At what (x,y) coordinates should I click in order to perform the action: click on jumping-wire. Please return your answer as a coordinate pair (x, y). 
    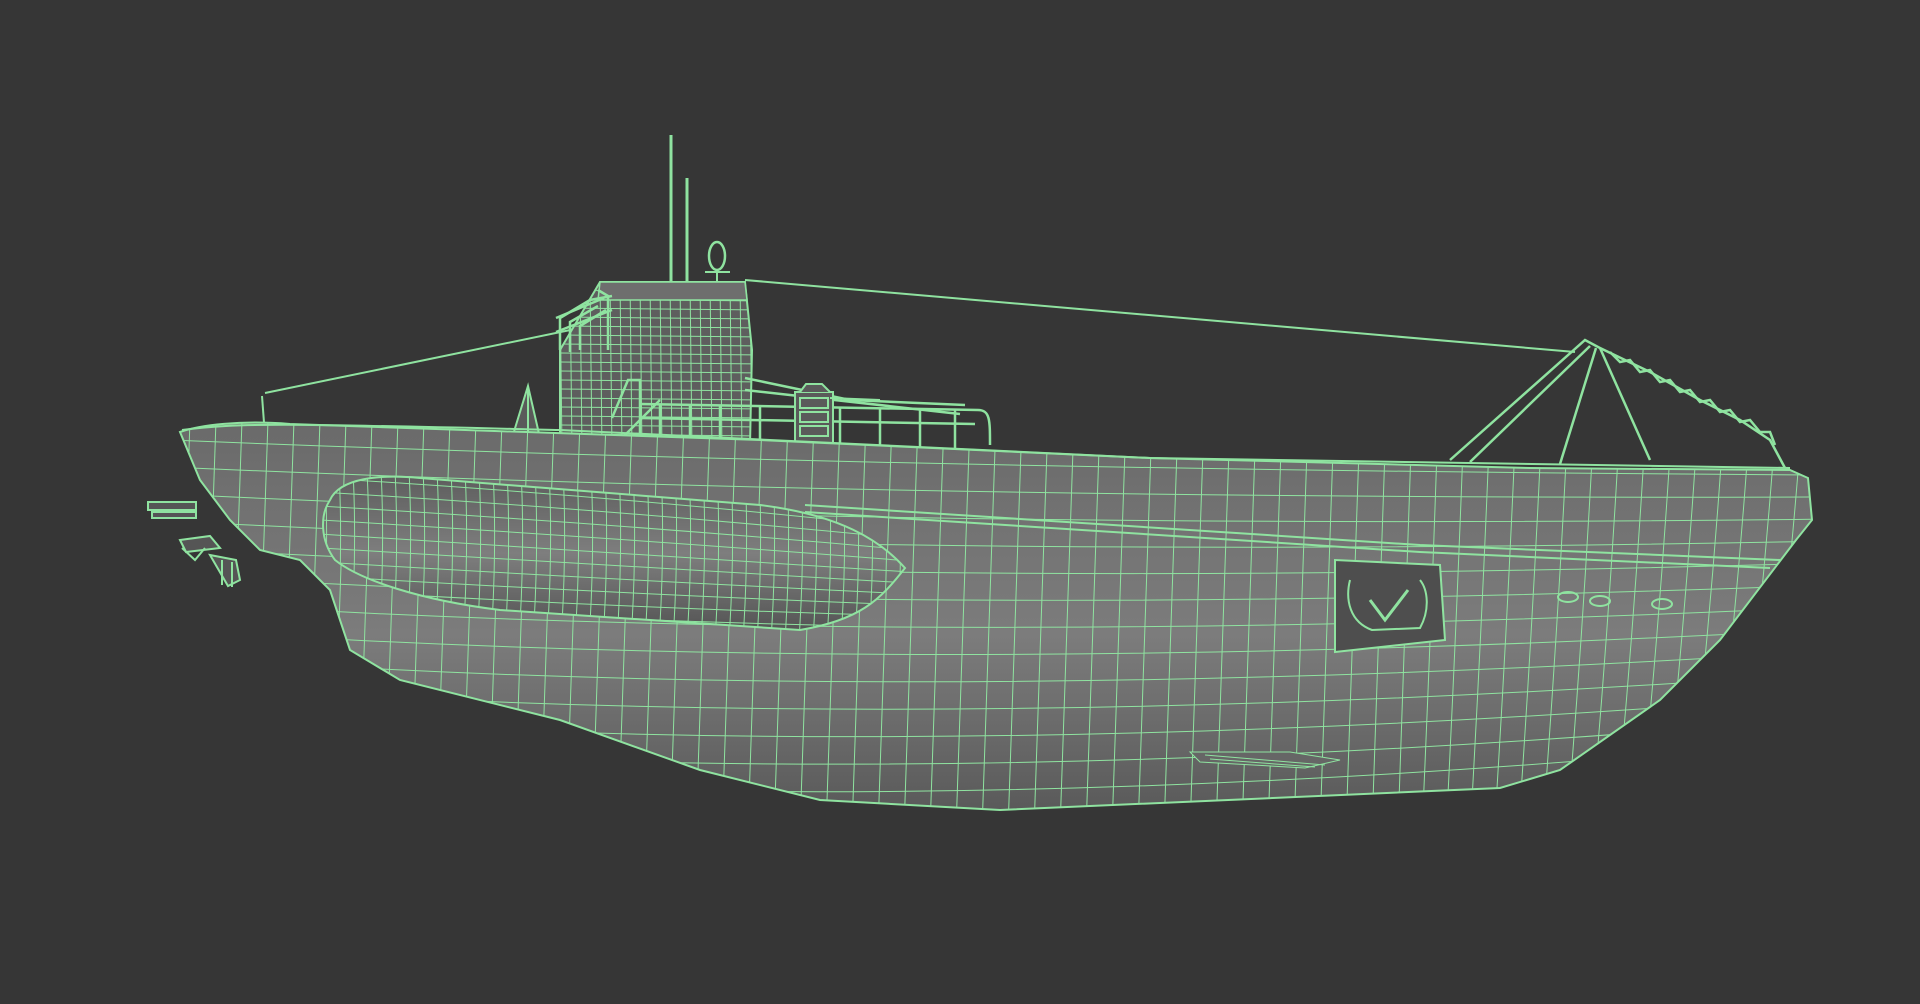
    Looking at the image, I should click on (920, 336).